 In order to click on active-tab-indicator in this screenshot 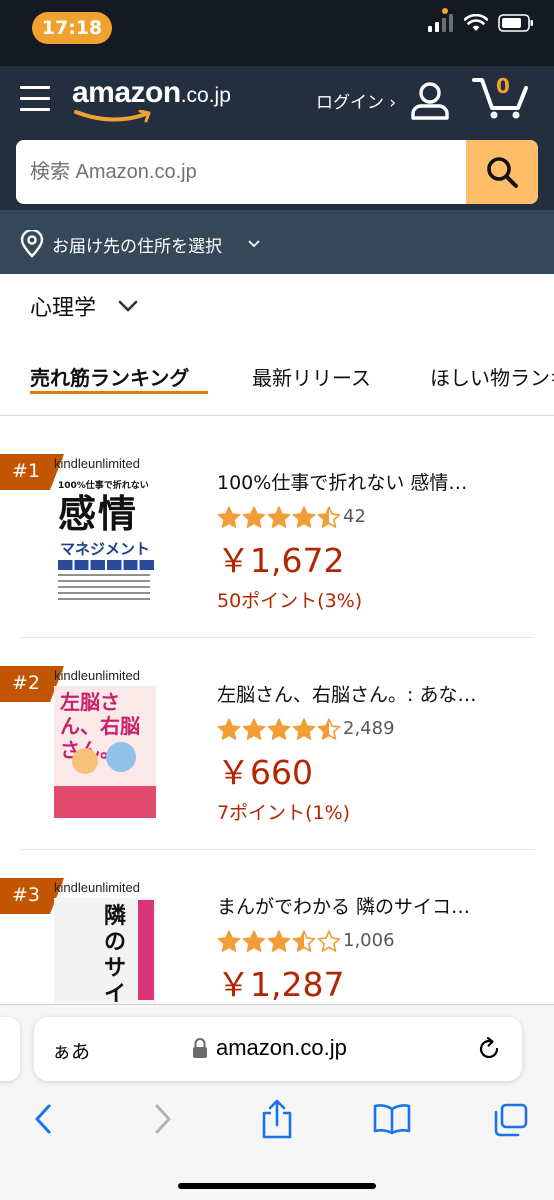, I will do `click(119, 392)`.